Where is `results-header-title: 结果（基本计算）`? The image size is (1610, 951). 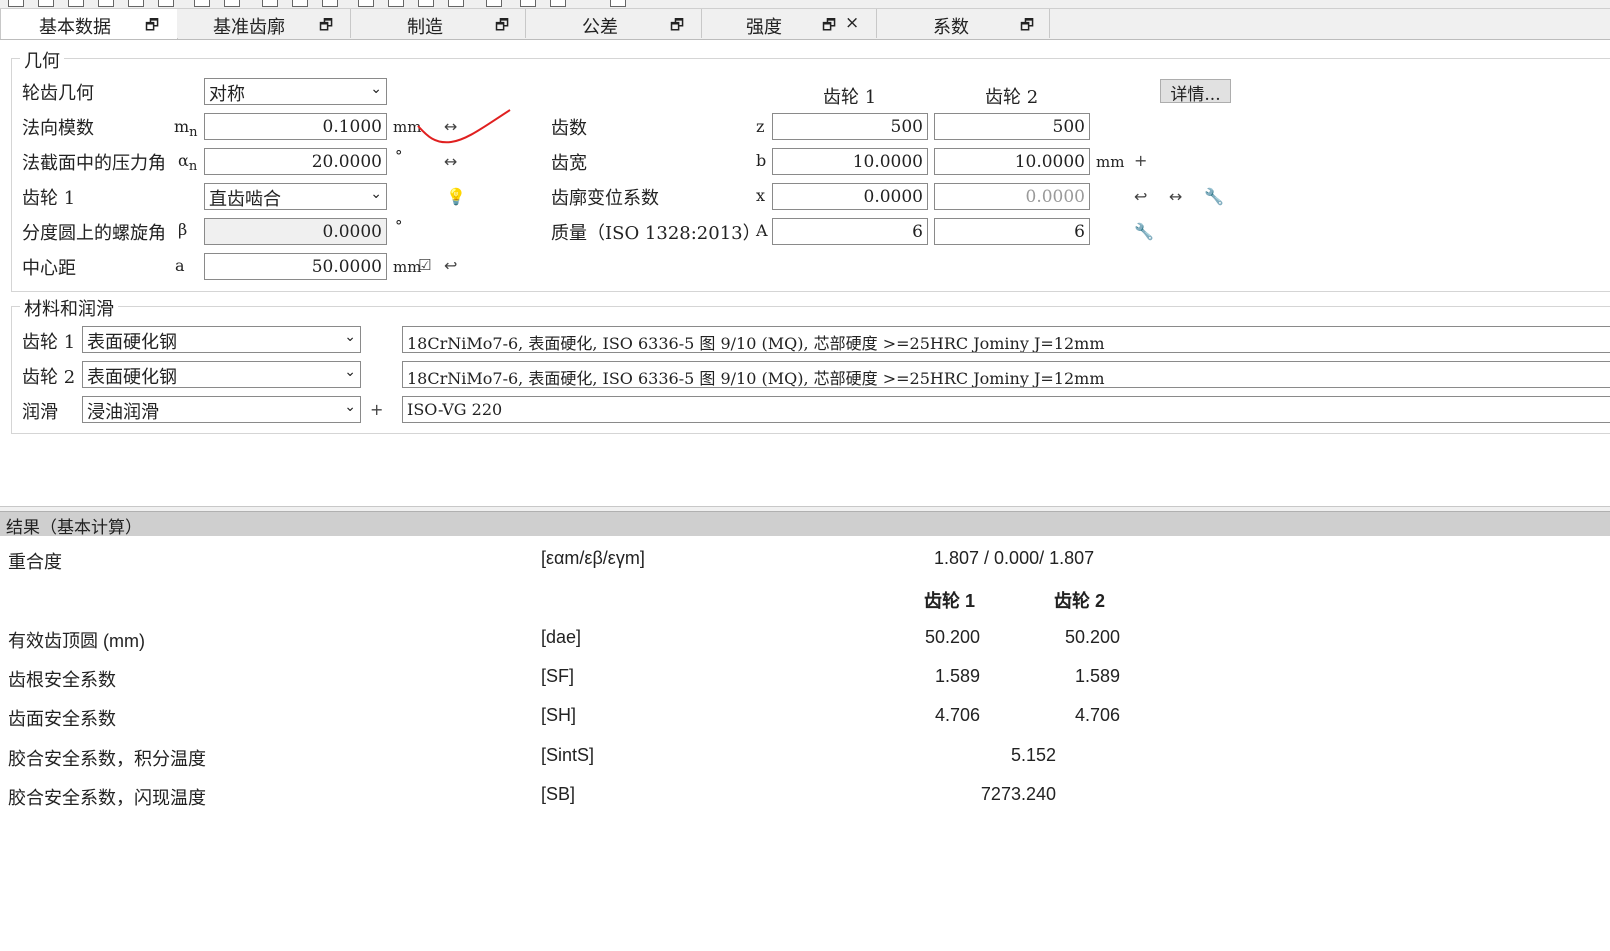
results-header-title: 结果（基本计算） is located at coordinates (74, 528).